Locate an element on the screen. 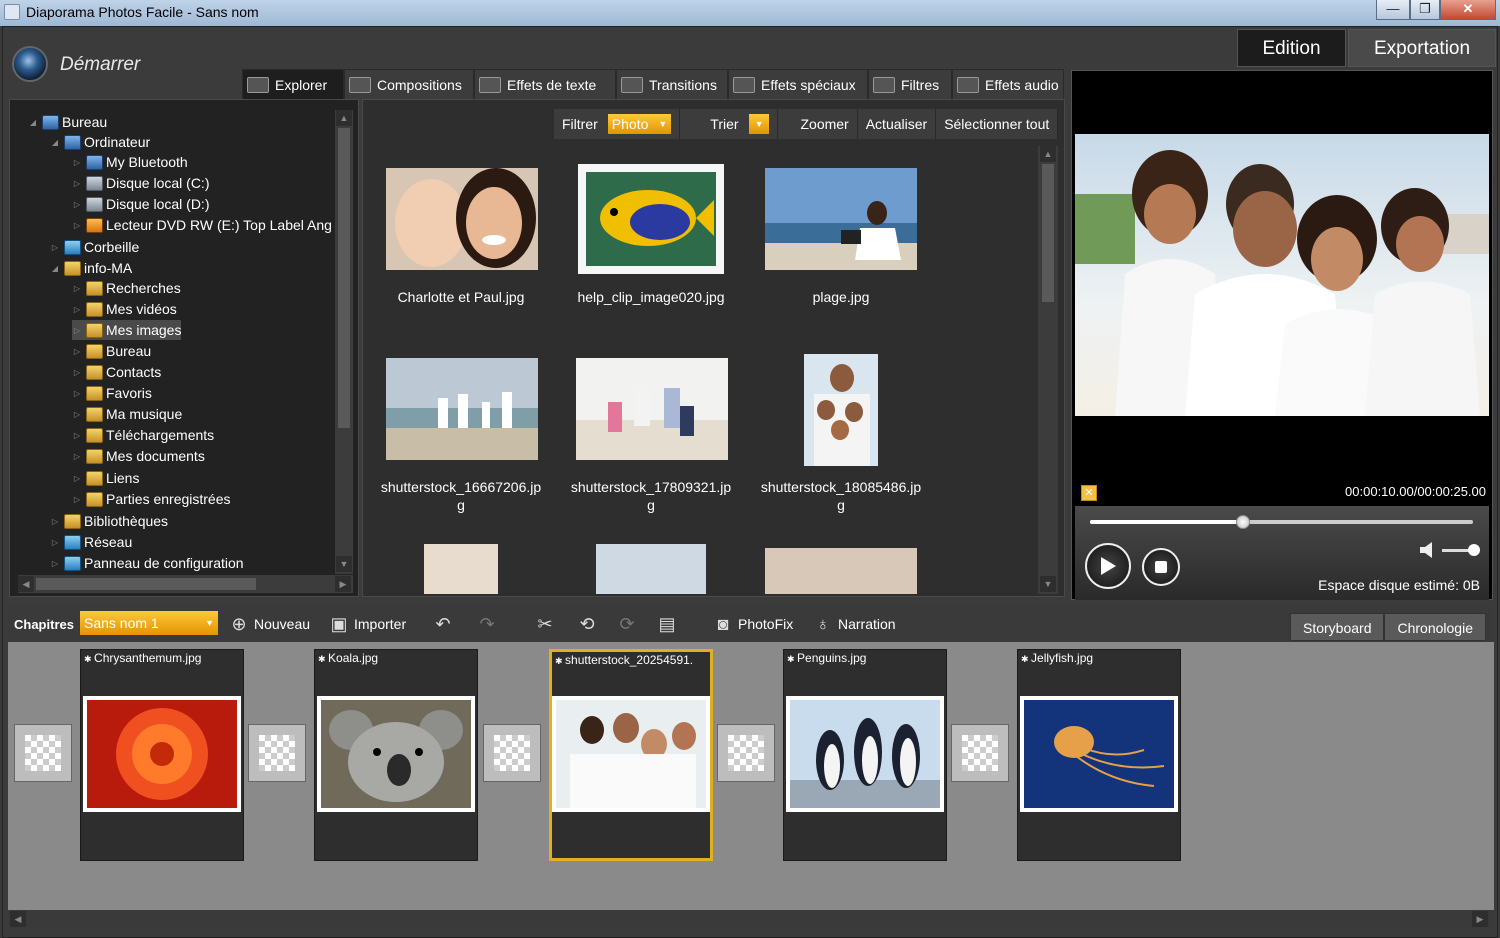 Image resolution: width=1500 pixels, height=938 pixels. rotate-right-button: ⟳ is located at coordinates (629, 624).